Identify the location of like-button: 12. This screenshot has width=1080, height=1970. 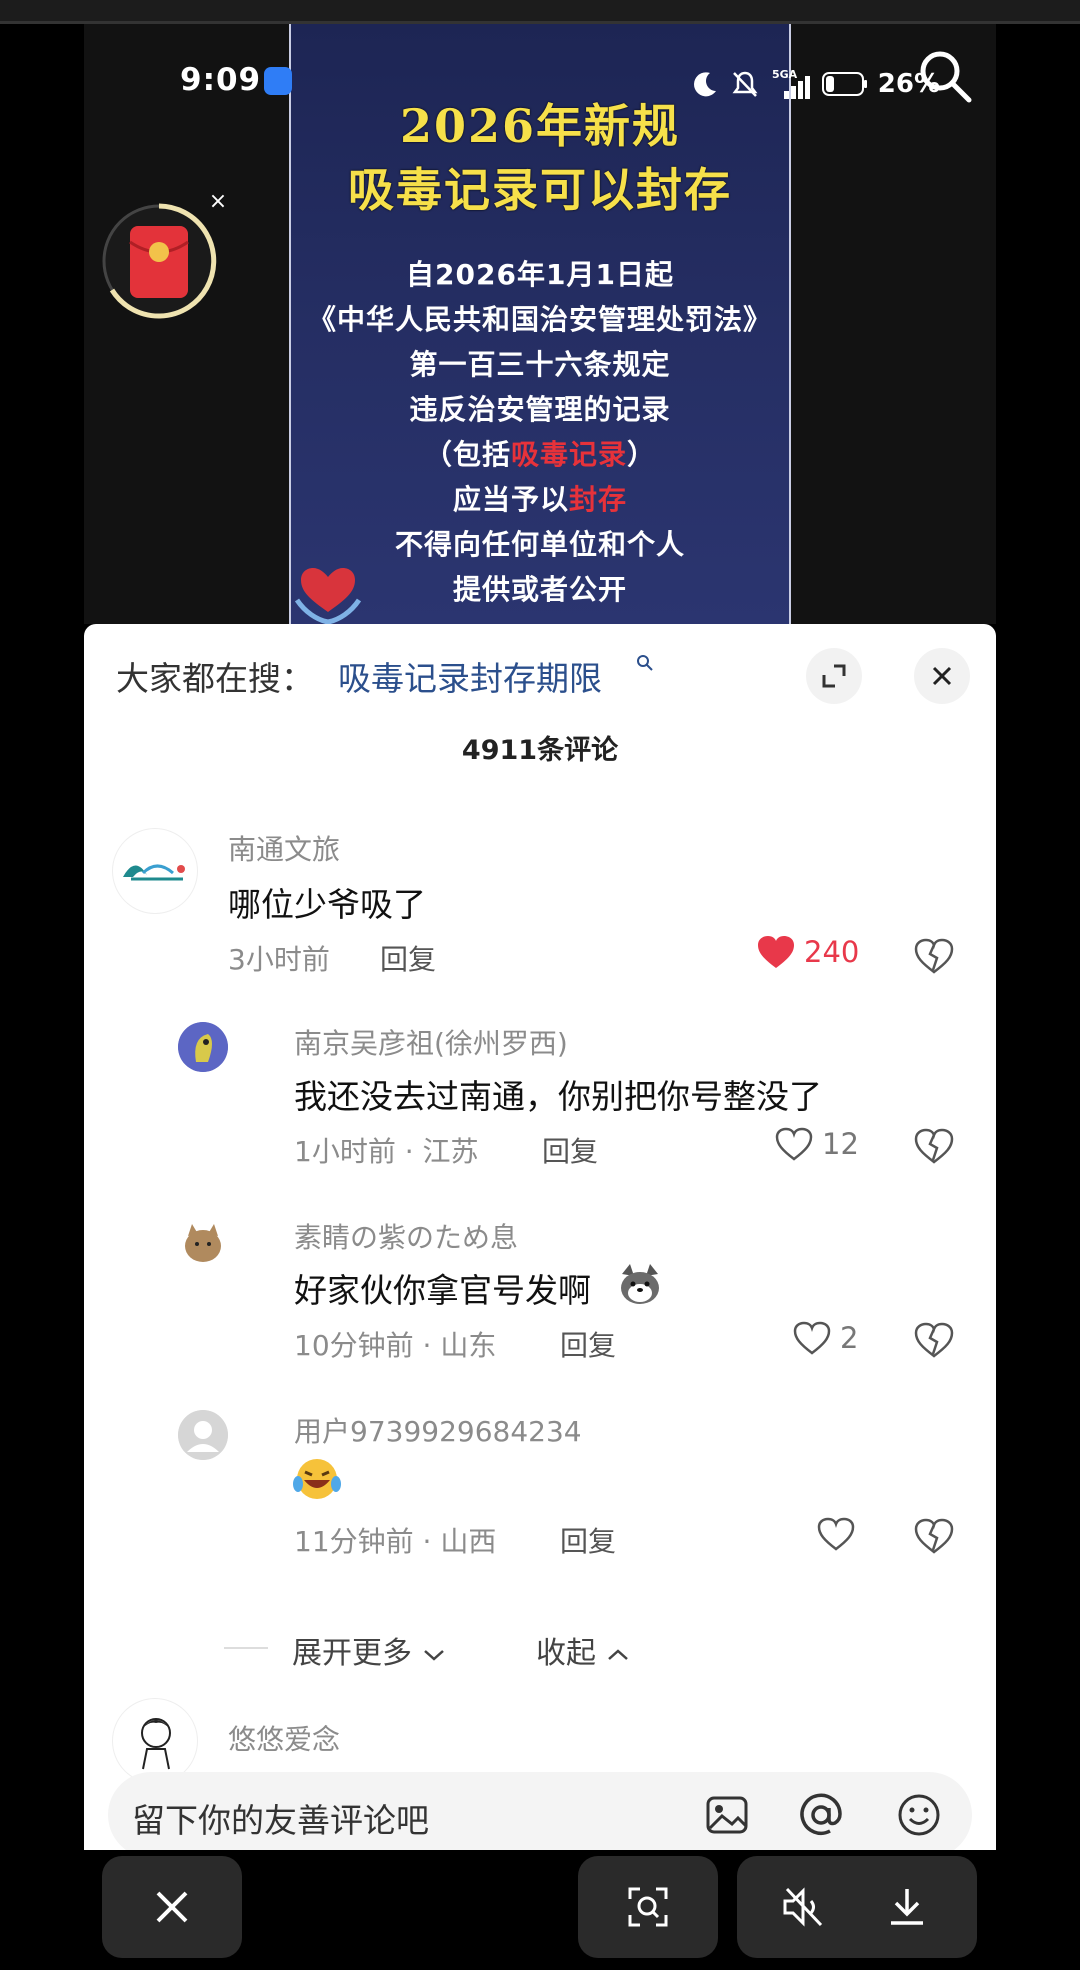
(816, 1144).